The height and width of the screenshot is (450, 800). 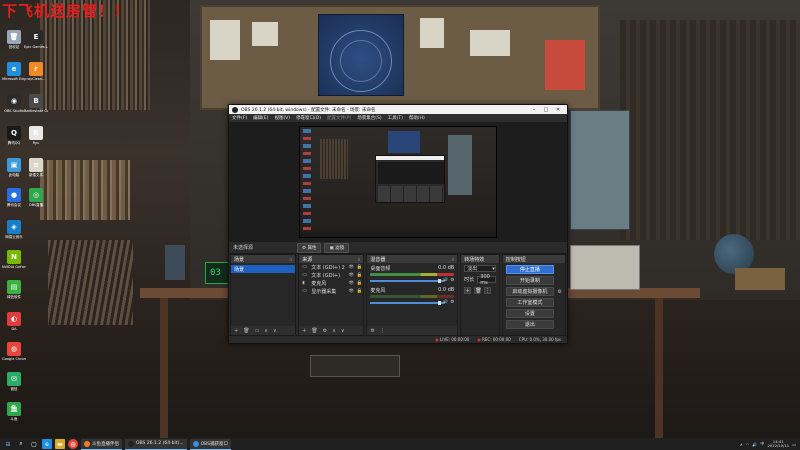 I want to click on desktop-icon: ◈ 网易云音乐, so click(x=14, y=229).